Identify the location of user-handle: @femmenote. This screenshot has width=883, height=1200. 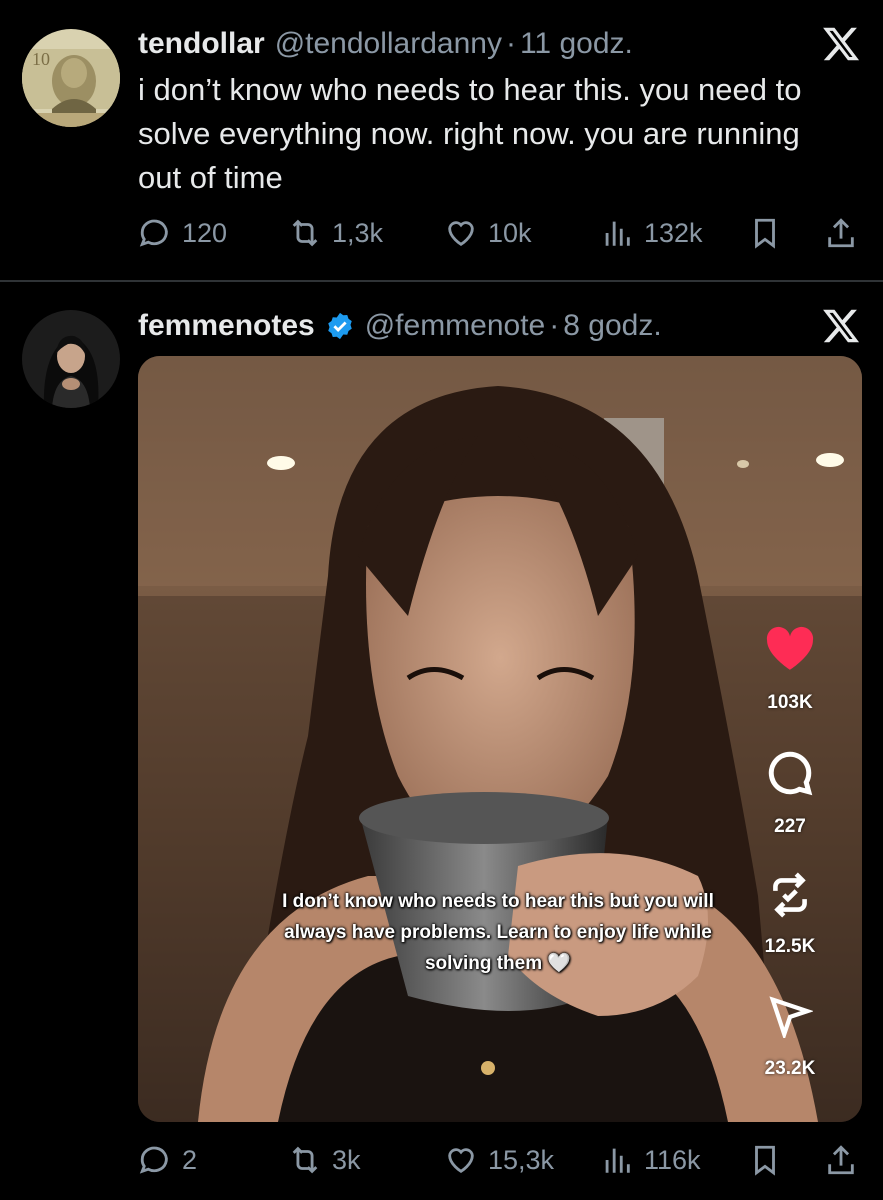
(455, 326).